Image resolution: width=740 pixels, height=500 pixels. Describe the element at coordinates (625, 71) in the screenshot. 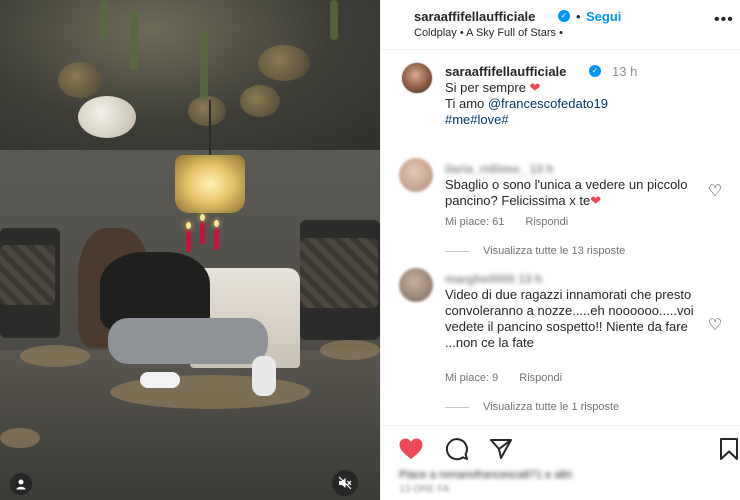

I see `caption-time: 13 h` at that location.